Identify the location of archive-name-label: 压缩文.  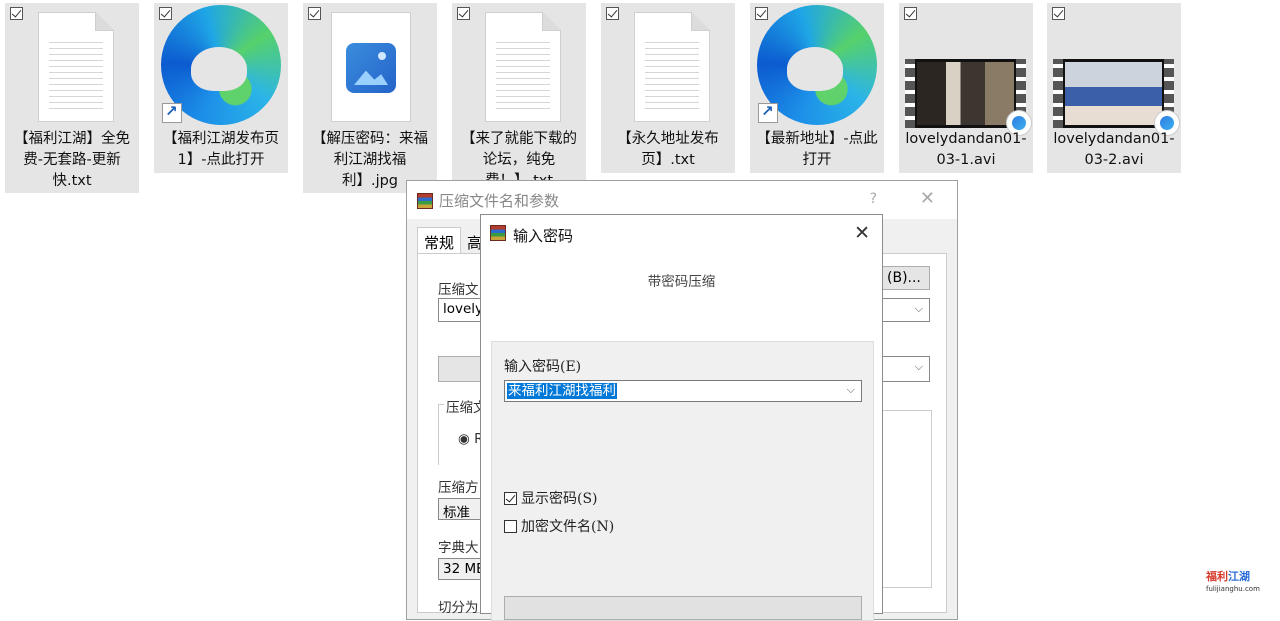
(458, 290).